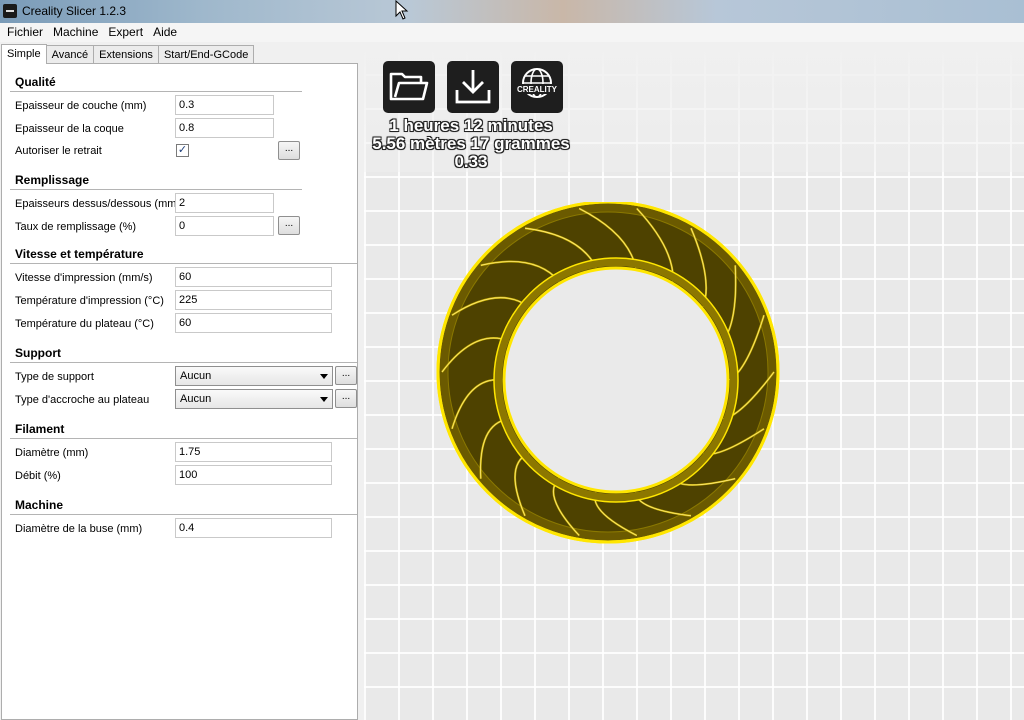 The width and height of the screenshot is (1024, 720). What do you see at coordinates (40, 429) in the screenshot?
I see `section-title-filament: Filament` at bounding box center [40, 429].